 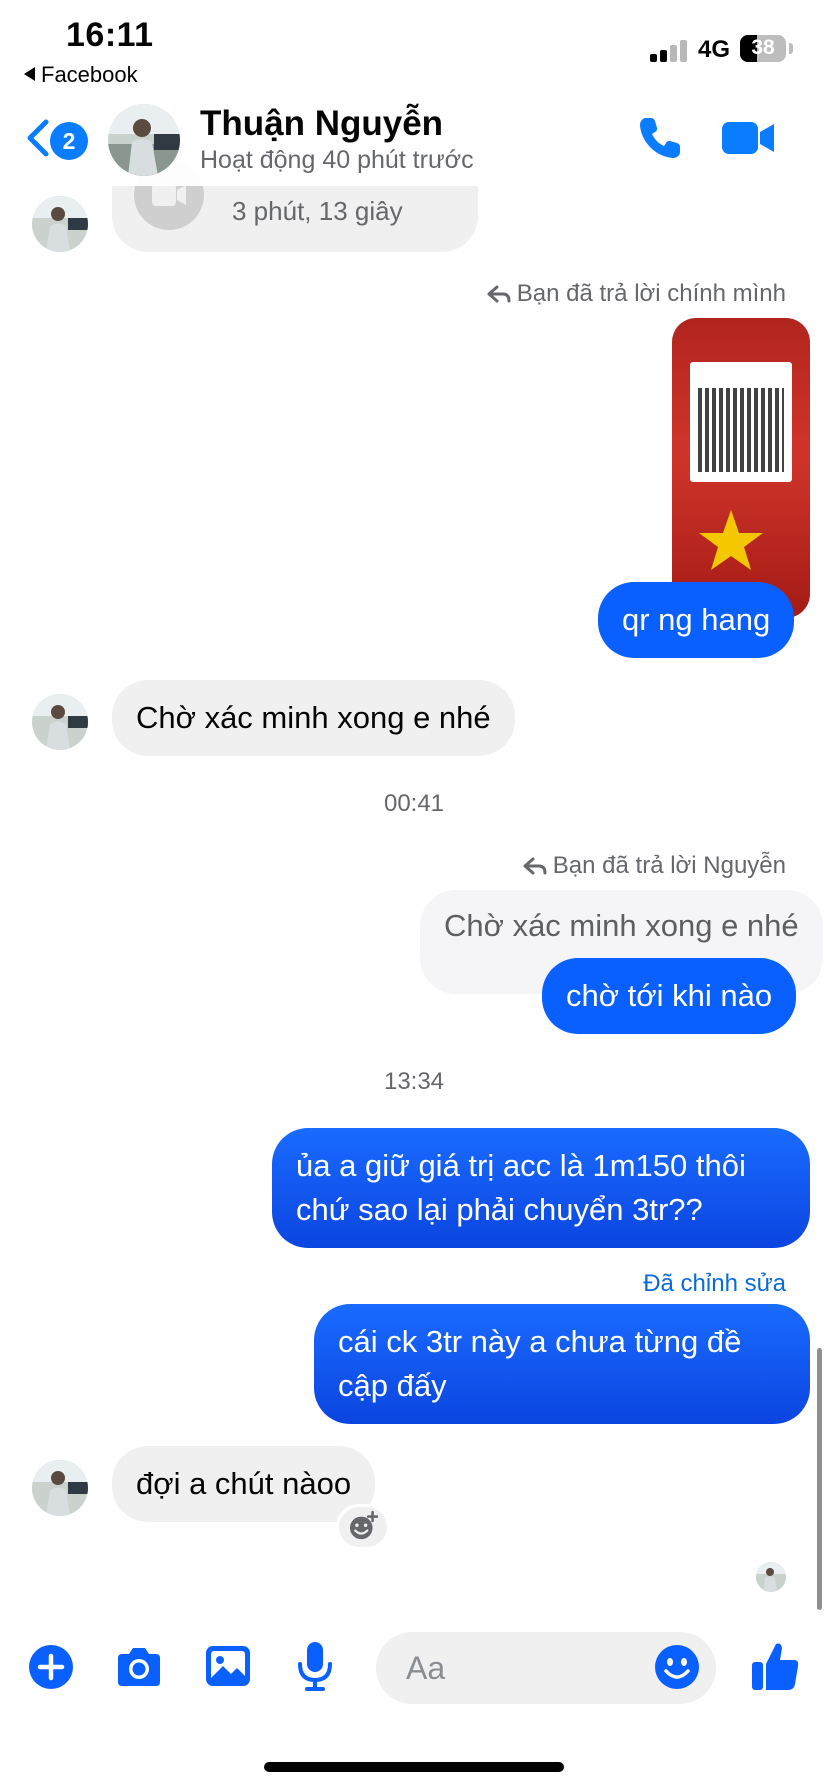 I want to click on add-reaction-icon, so click(x=364, y=1525).